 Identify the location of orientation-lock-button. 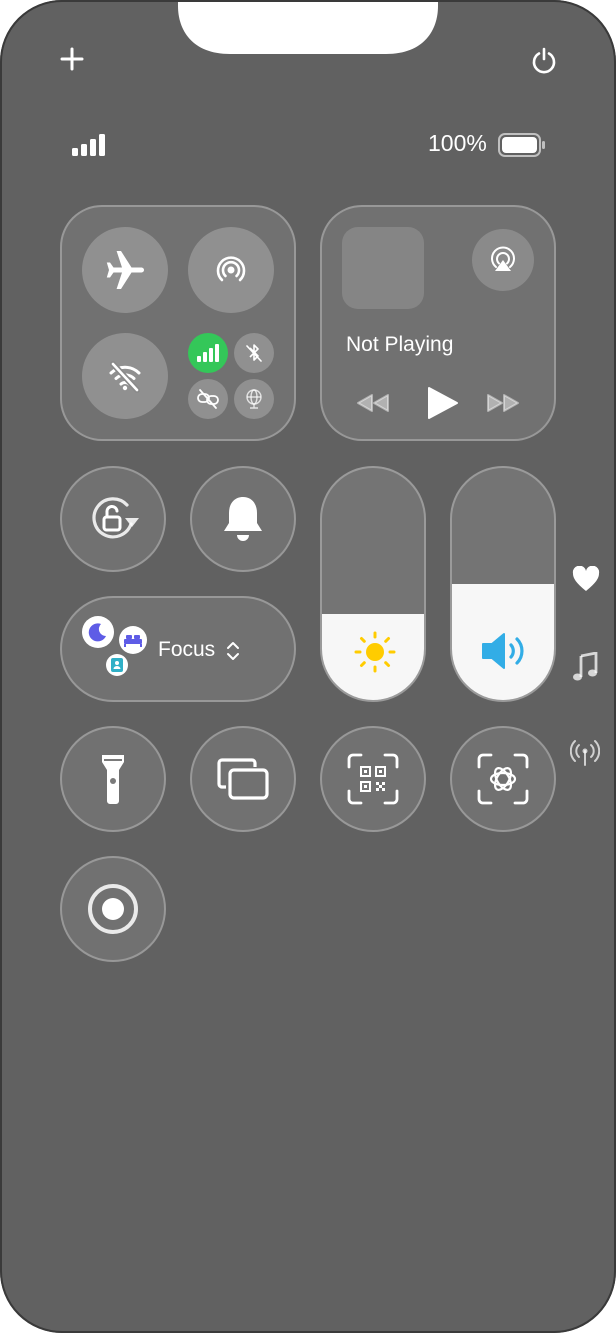
(113, 519).